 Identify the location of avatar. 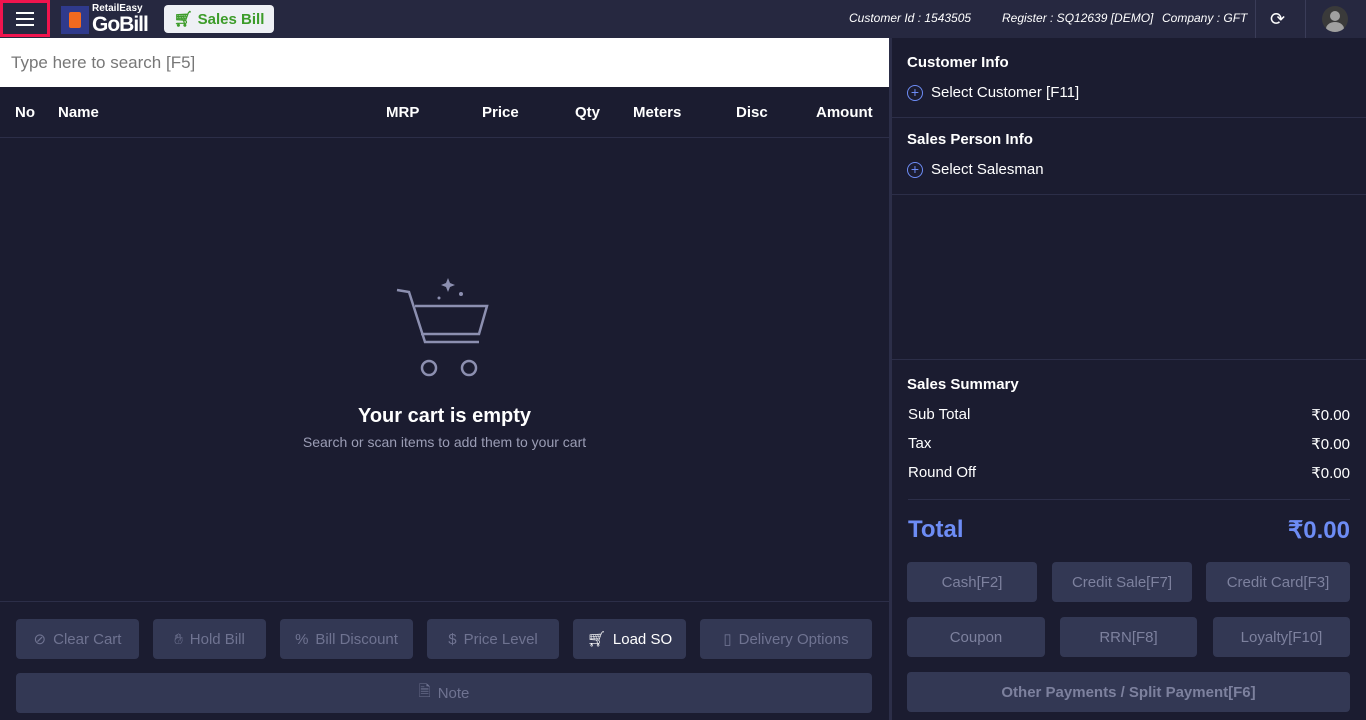
(1335, 19).